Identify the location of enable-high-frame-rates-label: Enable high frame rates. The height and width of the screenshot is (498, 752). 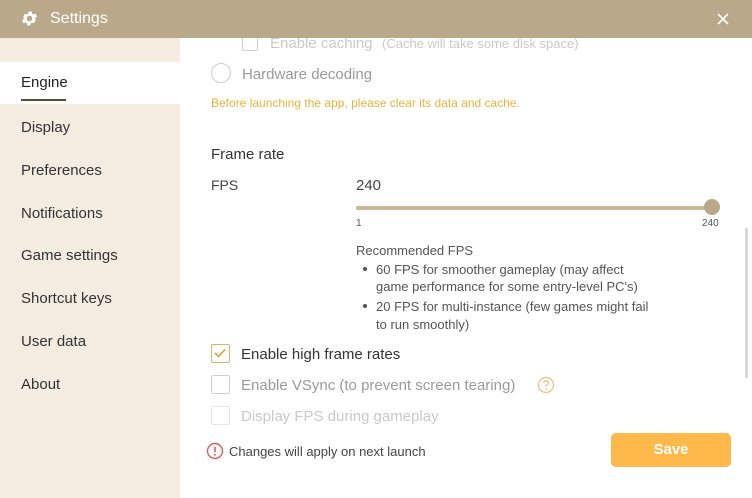
(321, 354).